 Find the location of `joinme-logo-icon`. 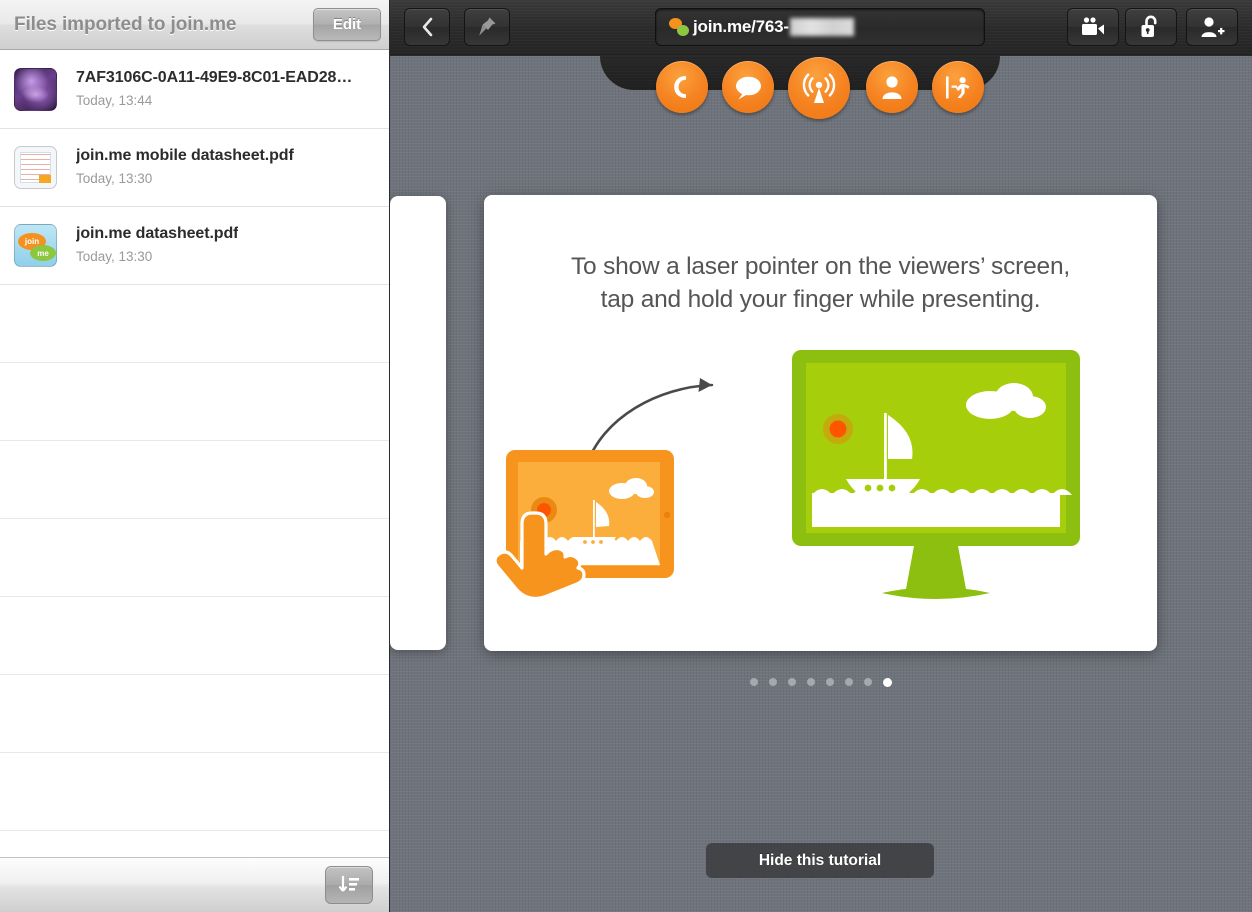

joinme-logo-icon is located at coordinates (681, 27).